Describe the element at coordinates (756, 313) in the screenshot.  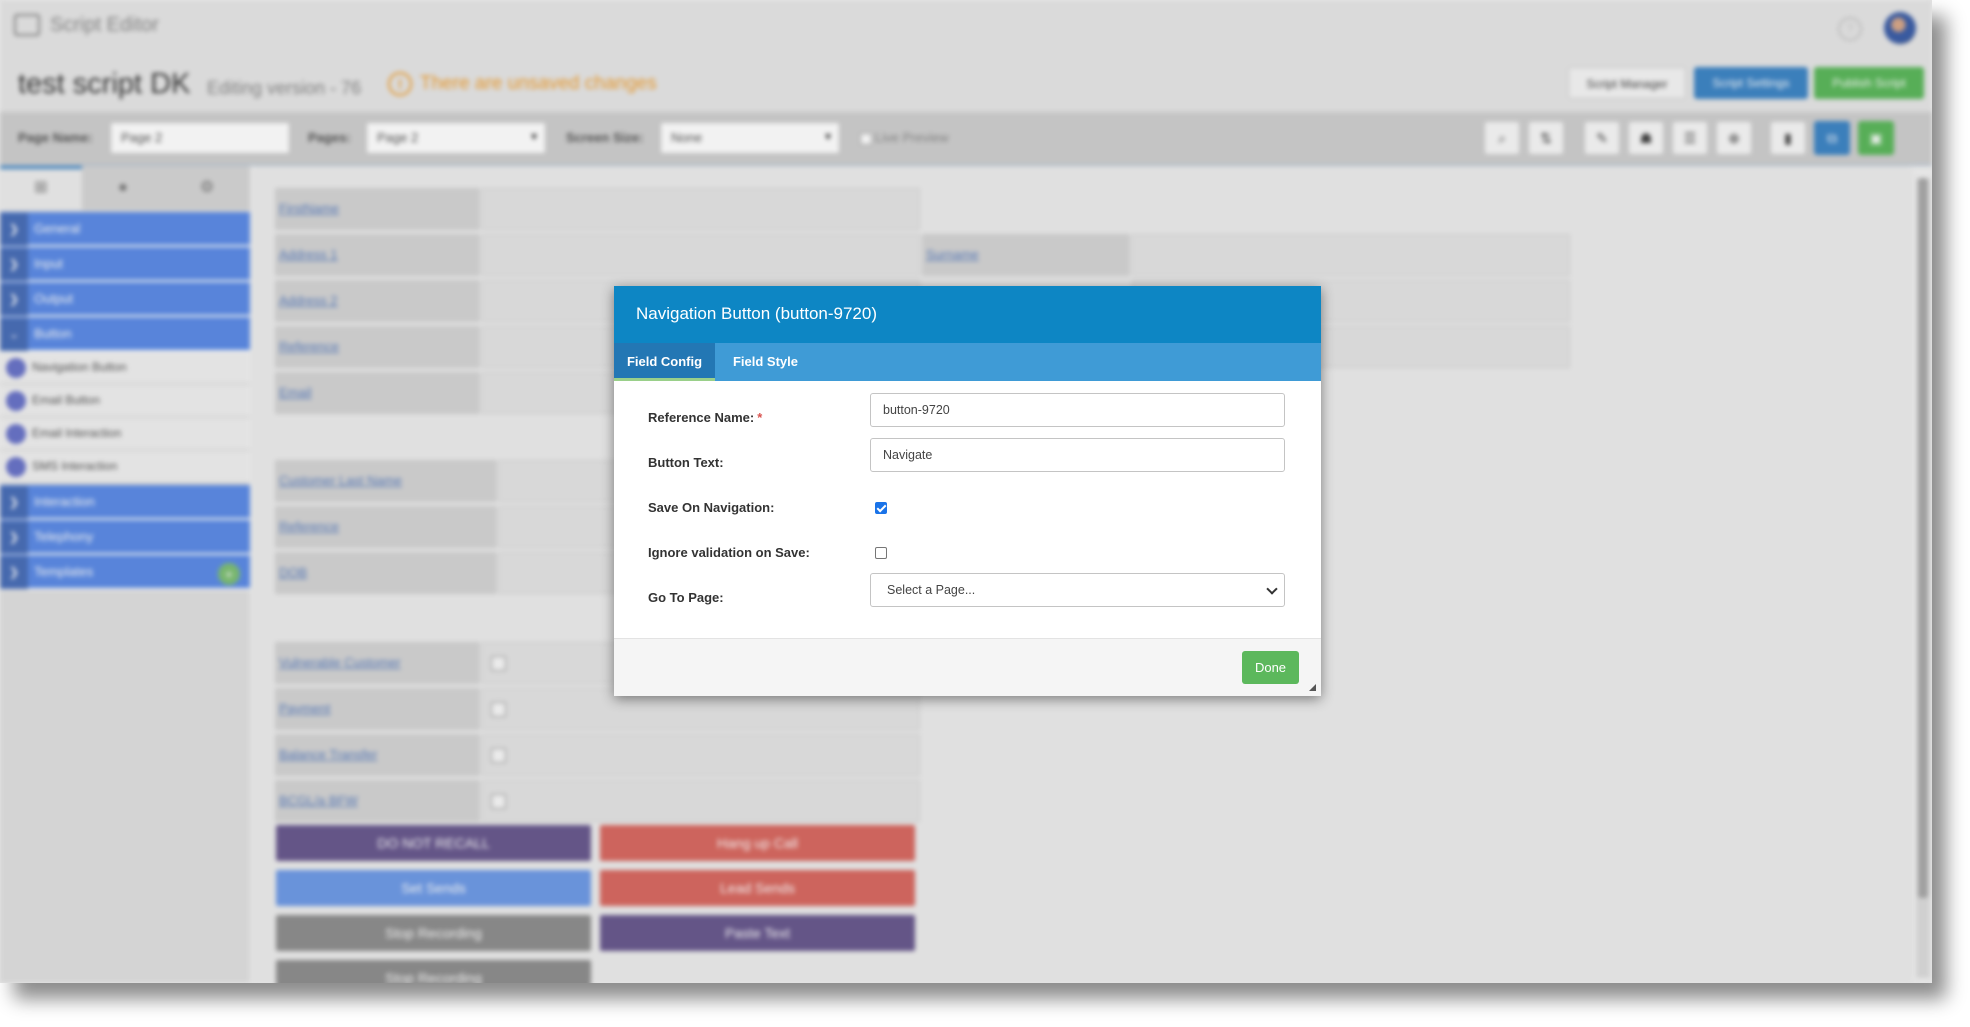
I see `dialog-title: Navigation Button (button-9720)` at that location.